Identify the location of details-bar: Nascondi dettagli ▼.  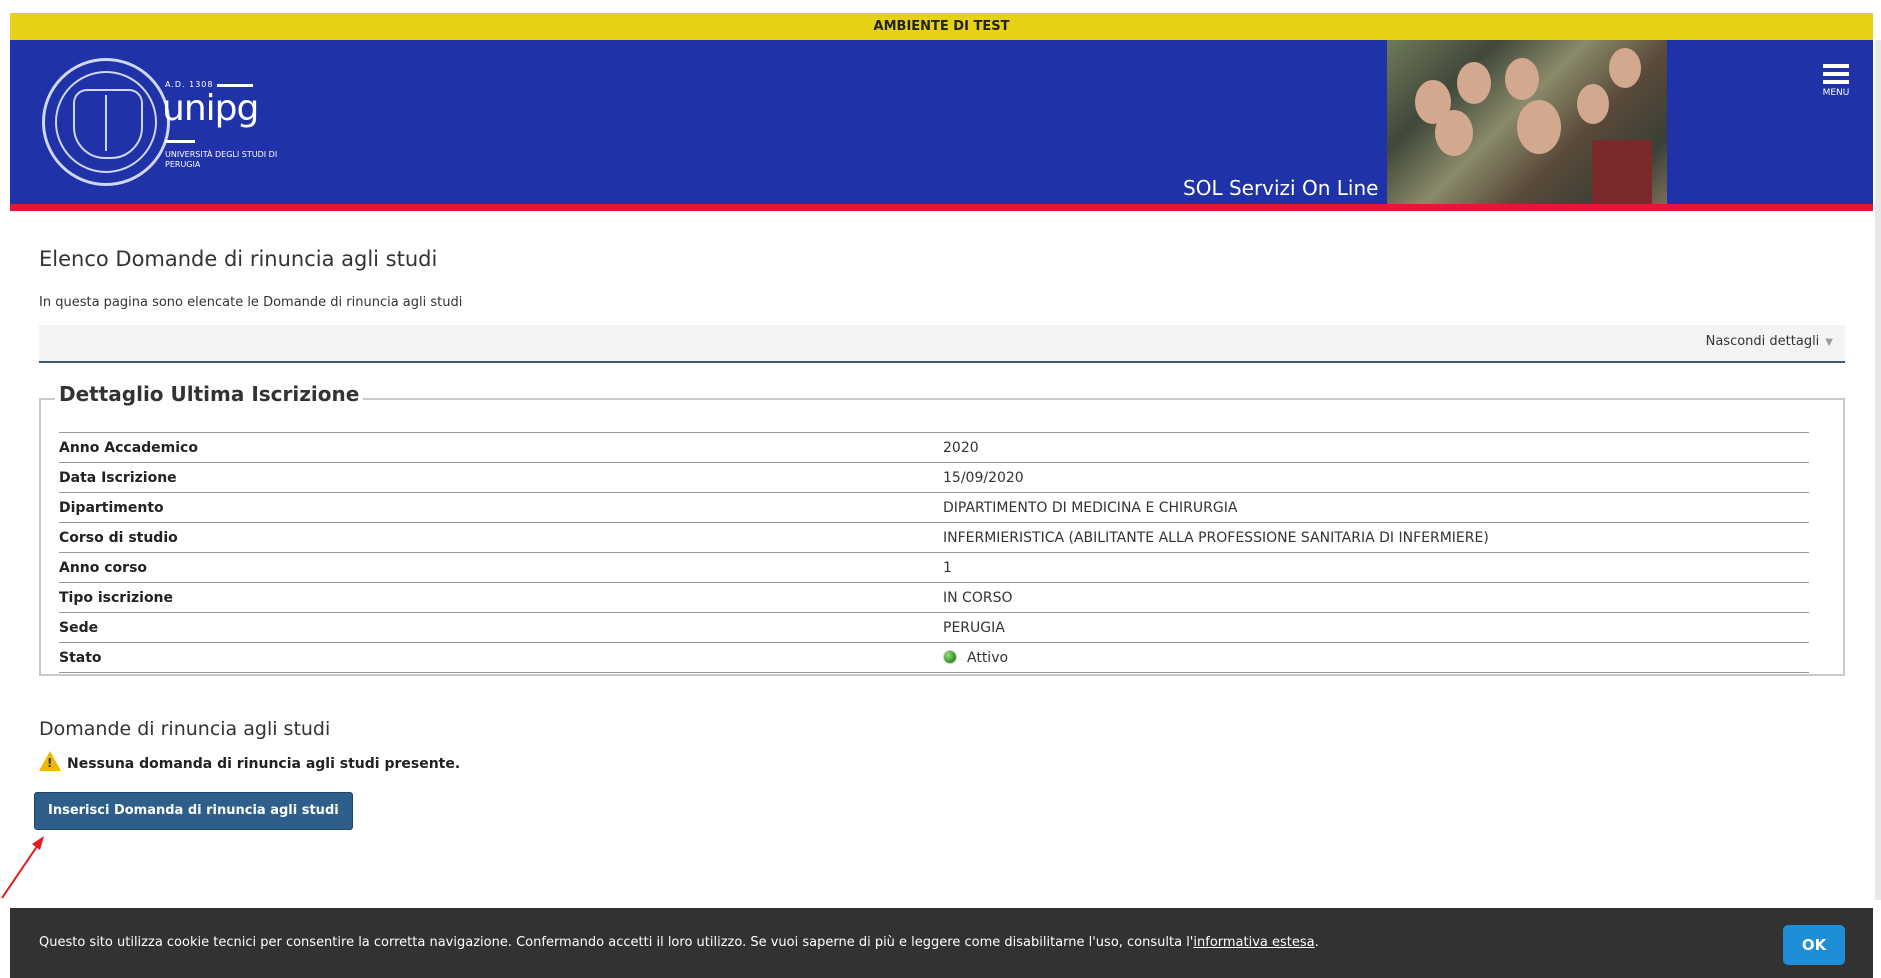
(942, 344).